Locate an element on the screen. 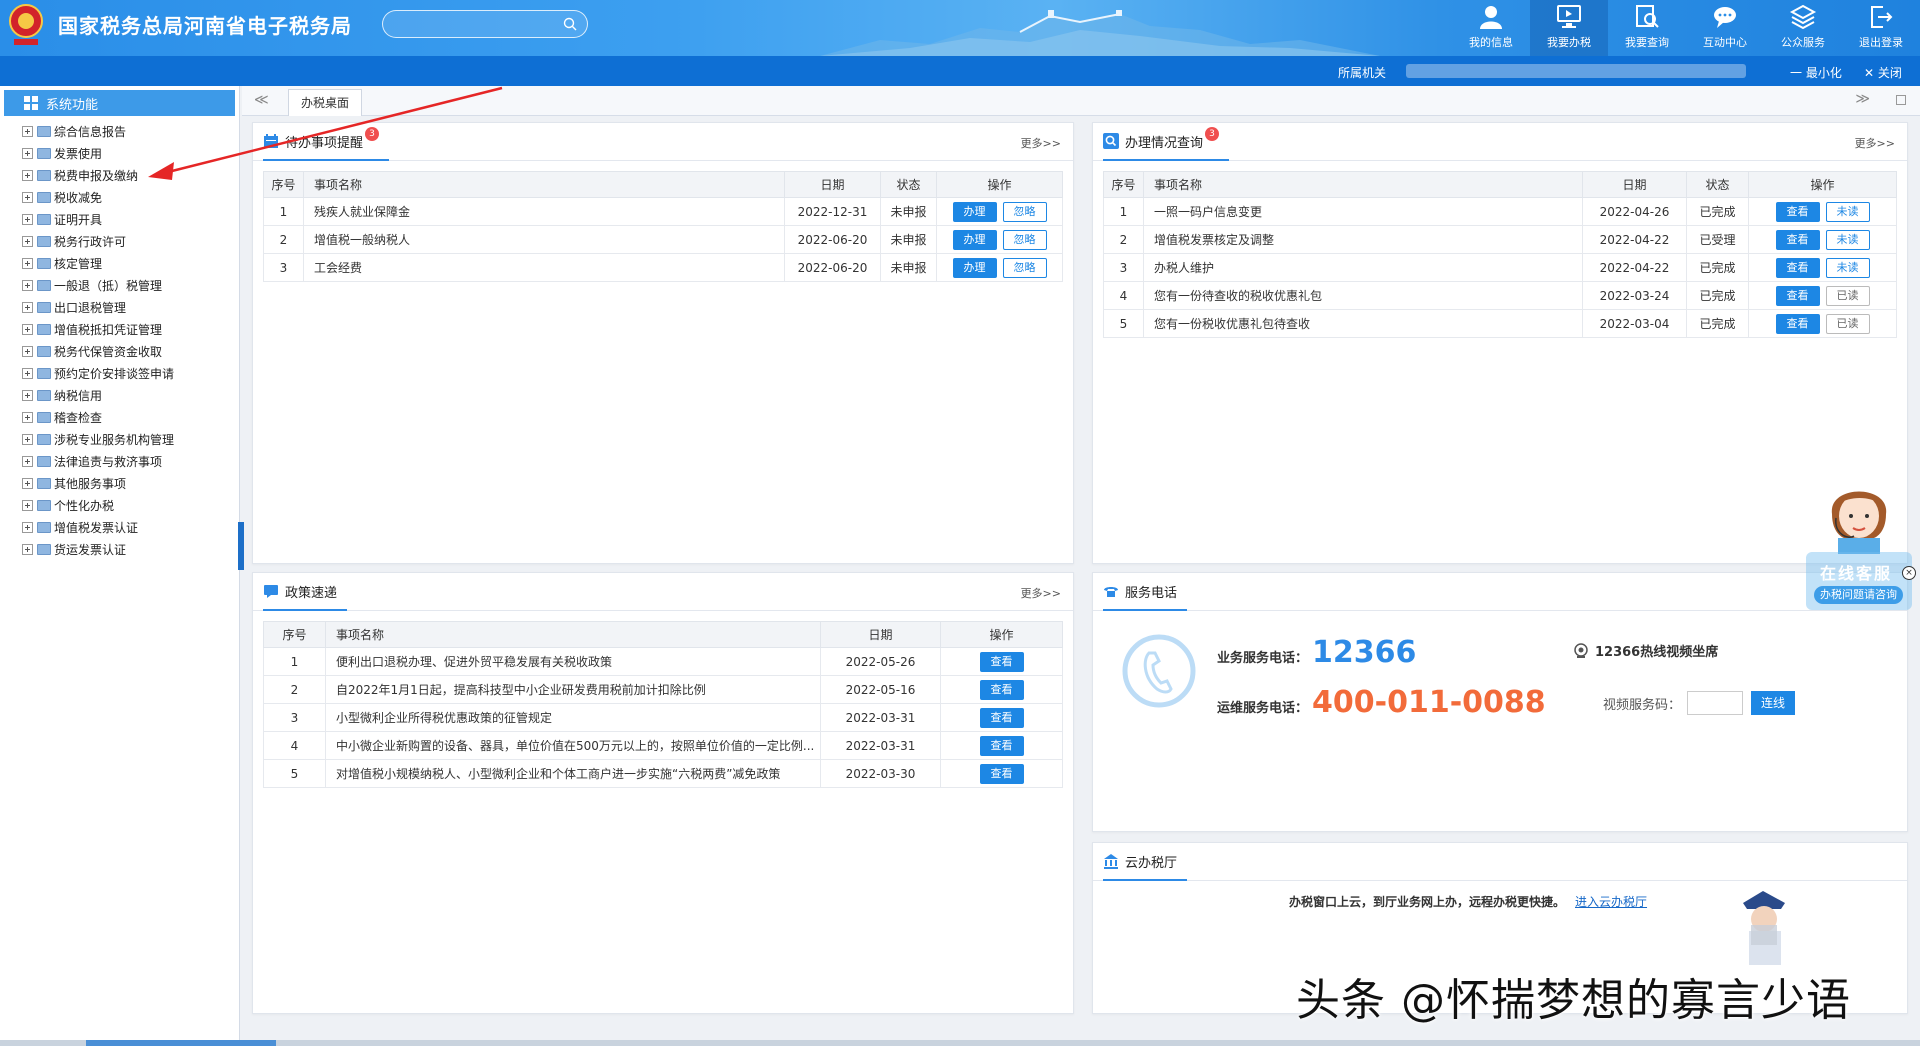 The image size is (1920, 1046). sidebar-item: 税务行政许可 is located at coordinates (130, 241).